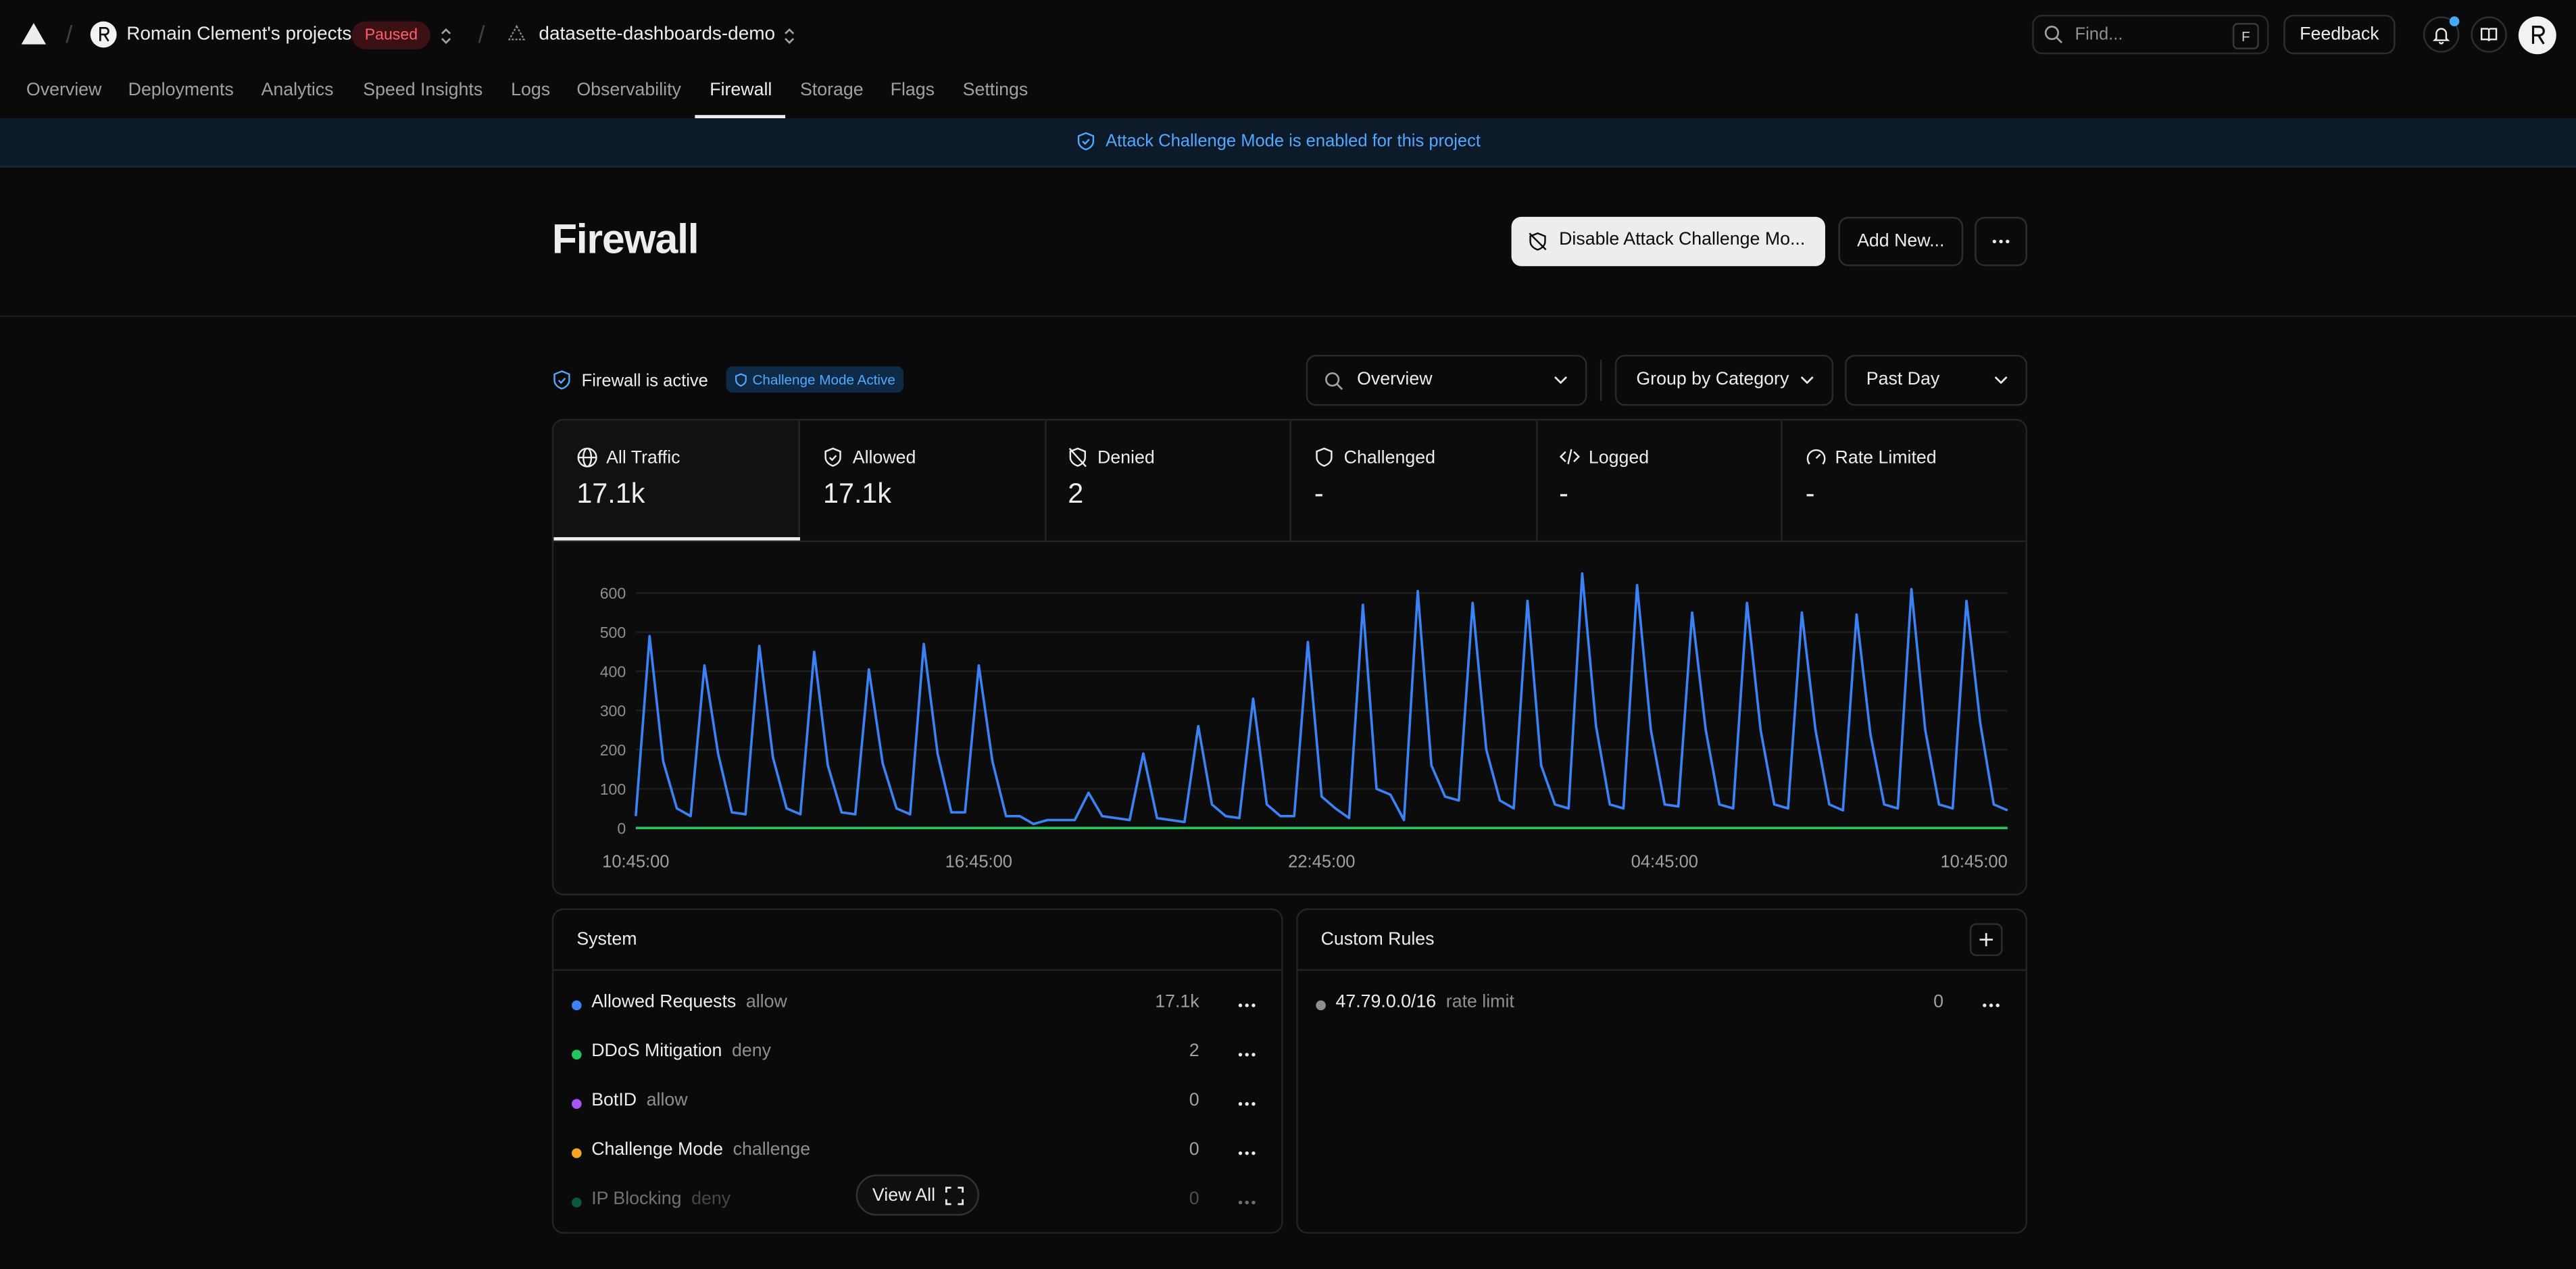  Describe the element at coordinates (1194, 1051) in the screenshot. I see `rule-count: 2` at that location.